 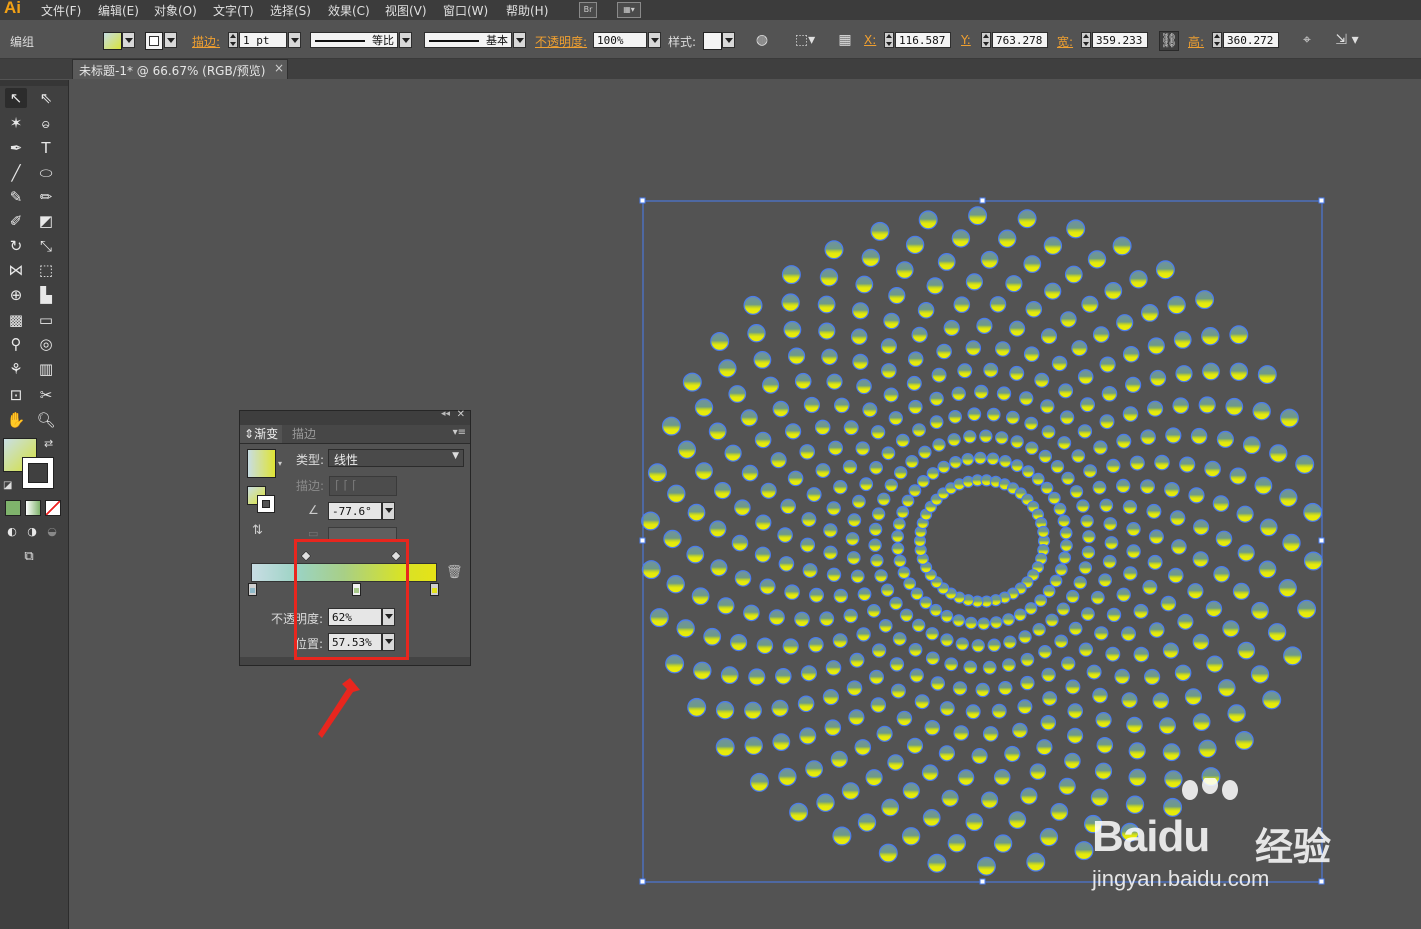 What do you see at coordinates (261, 463) in the screenshot?
I see `gradient-preview-swatch` at bounding box center [261, 463].